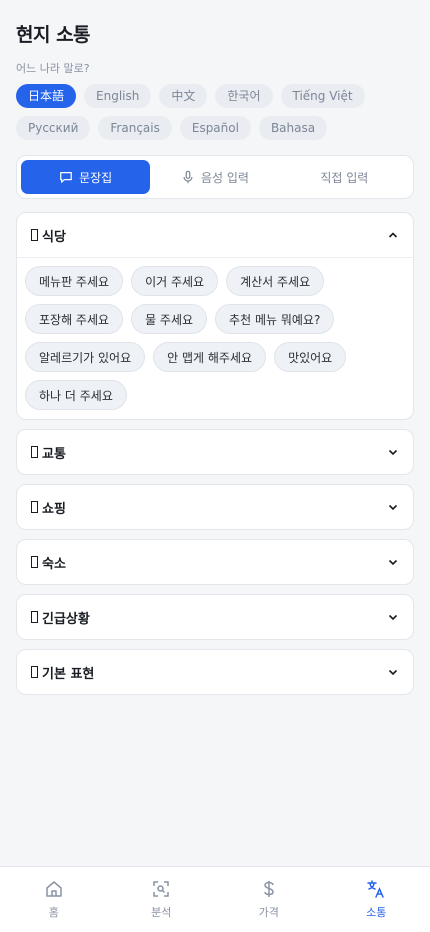 Image resolution: width=430 pixels, height=932 pixels. Describe the element at coordinates (215, 235) in the screenshot. I see `category-dining-header: 식당` at that location.